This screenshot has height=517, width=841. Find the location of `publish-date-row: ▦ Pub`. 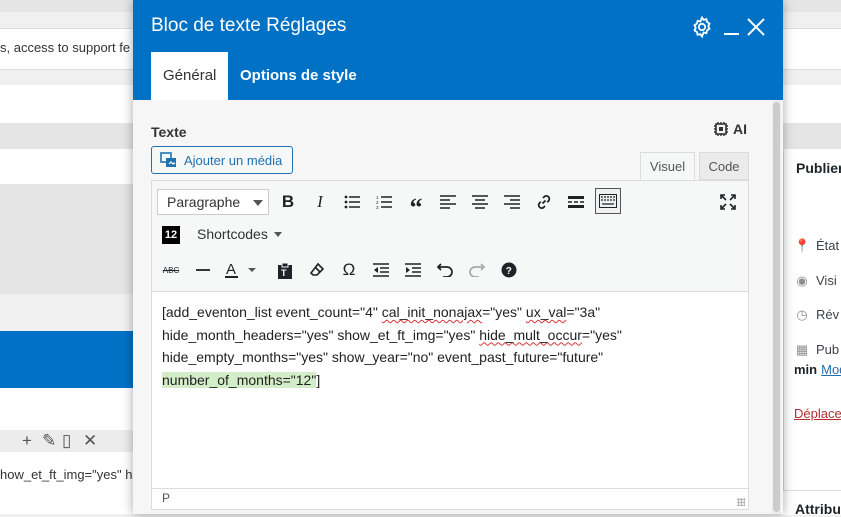

publish-date-row: ▦ Pub is located at coordinates (816, 350).